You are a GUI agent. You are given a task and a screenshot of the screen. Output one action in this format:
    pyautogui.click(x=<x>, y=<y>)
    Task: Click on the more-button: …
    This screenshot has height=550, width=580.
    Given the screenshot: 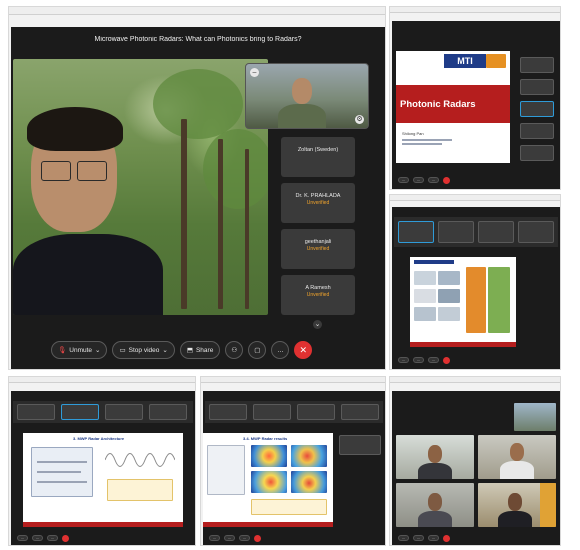 What is the action you would take?
    pyautogui.click(x=280, y=350)
    